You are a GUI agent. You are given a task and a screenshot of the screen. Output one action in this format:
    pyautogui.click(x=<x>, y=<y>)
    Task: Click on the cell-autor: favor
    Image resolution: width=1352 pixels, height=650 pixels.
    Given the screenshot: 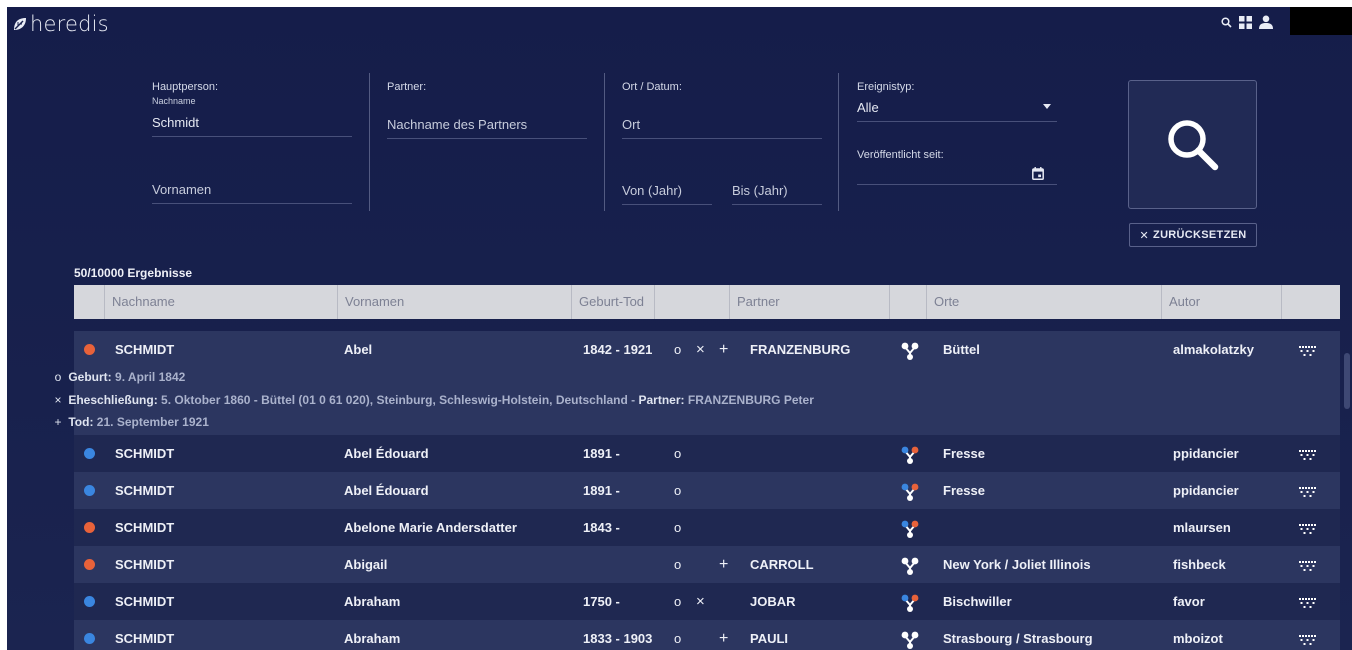 What is the action you would take?
    pyautogui.click(x=1189, y=601)
    